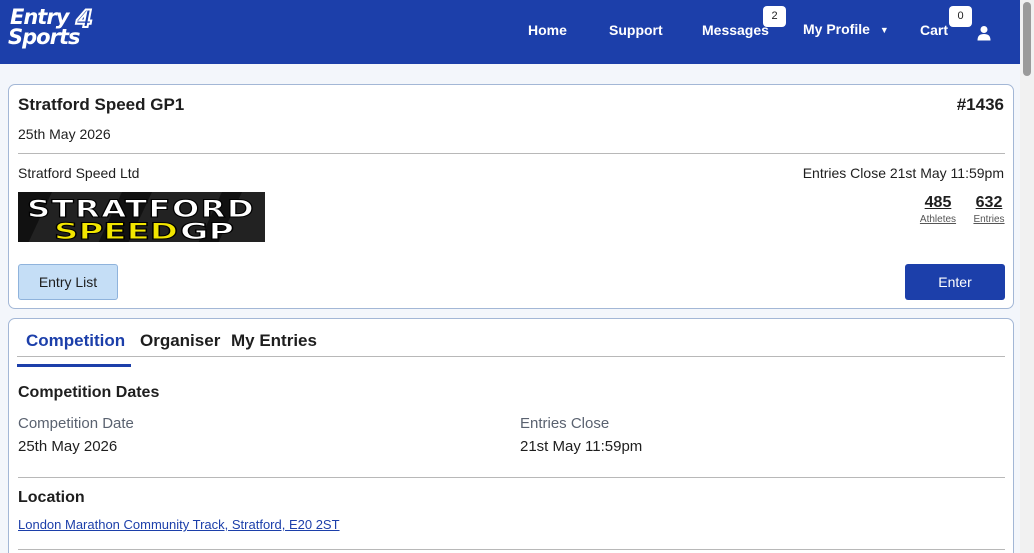 The height and width of the screenshot is (553, 1034). What do you see at coordinates (141, 209) in the screenshot?
I see `logo-line1: STRATFORD` at bounding box center [141, 209].